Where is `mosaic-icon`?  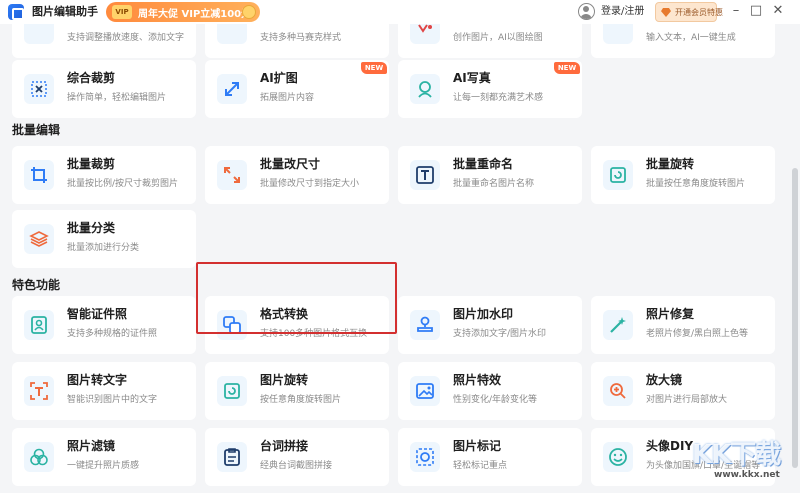 mosaic-icon is located at coordinates (232, 34).